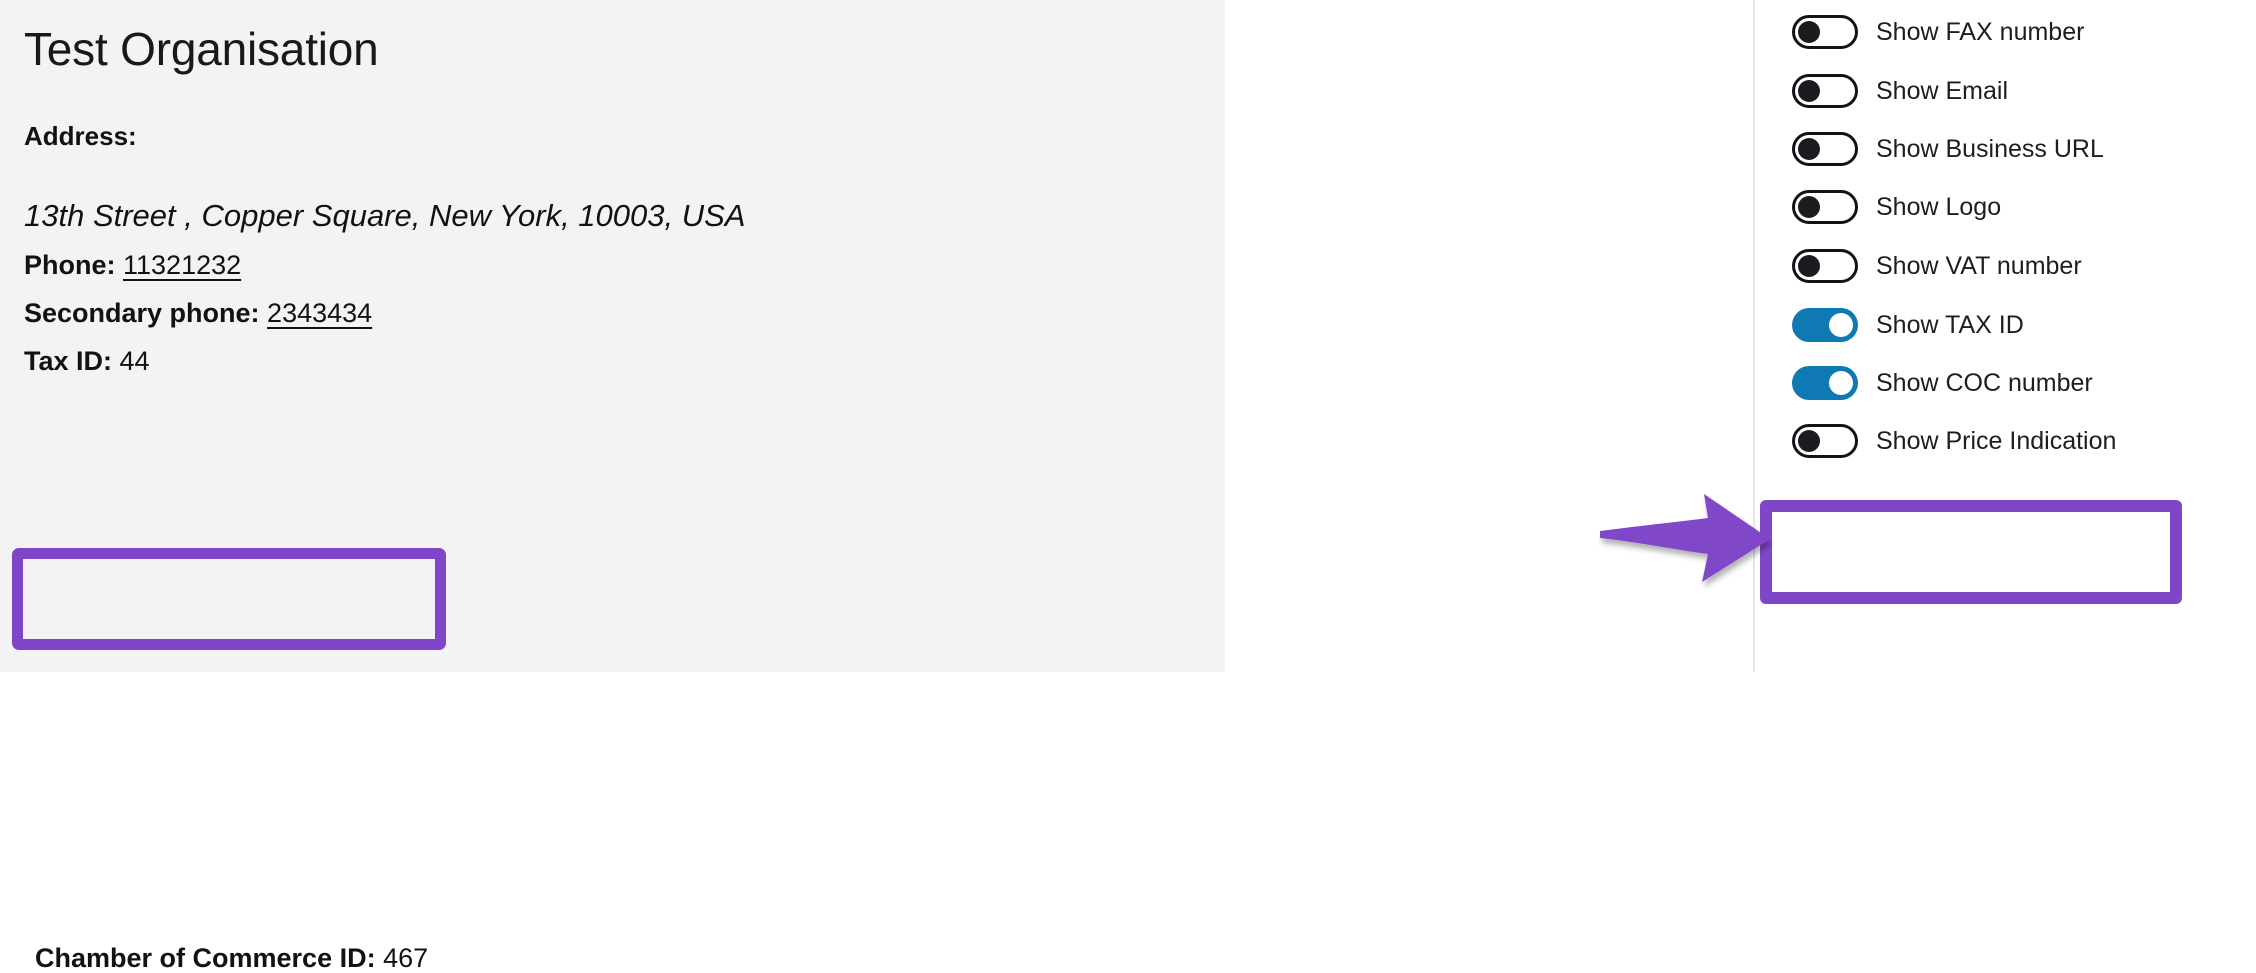  Describe the element at coordinates (319, 313) in the screenshot. I see `secondary-phone-value: 2343434` at that location.